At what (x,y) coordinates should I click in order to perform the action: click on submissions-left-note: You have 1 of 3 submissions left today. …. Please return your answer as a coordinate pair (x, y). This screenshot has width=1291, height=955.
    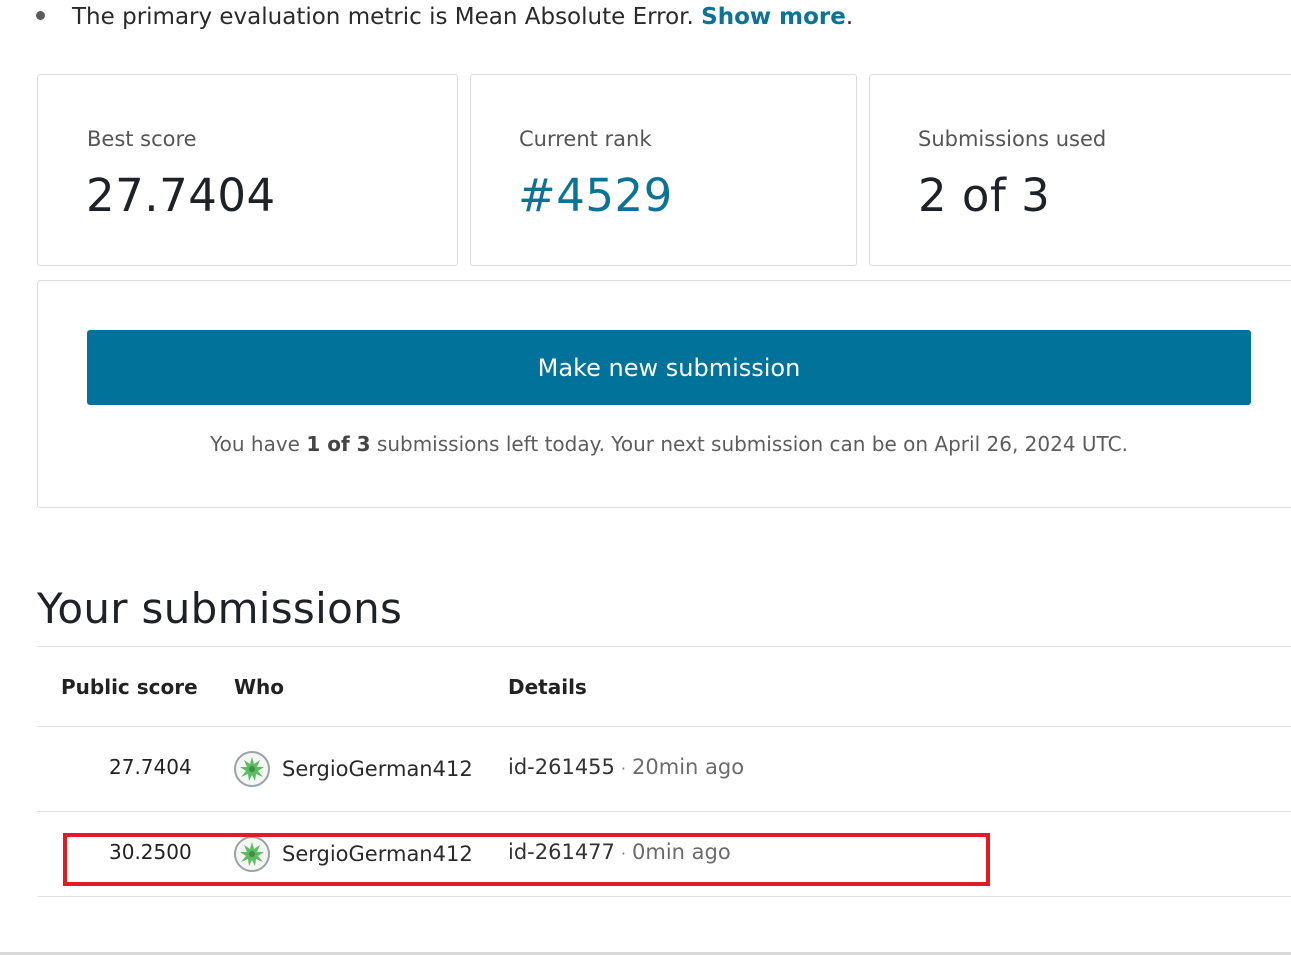
    Looking at the image, I should click on (664, 444).